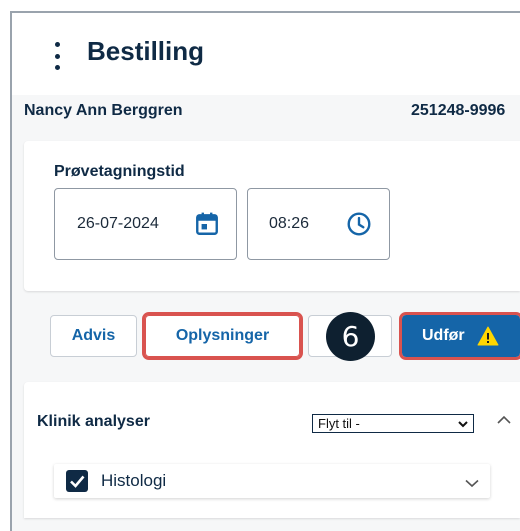 The width and height of the screenshot is (520, 531). I want to click on move-to-value: Flyt til -, so click(339, 423).